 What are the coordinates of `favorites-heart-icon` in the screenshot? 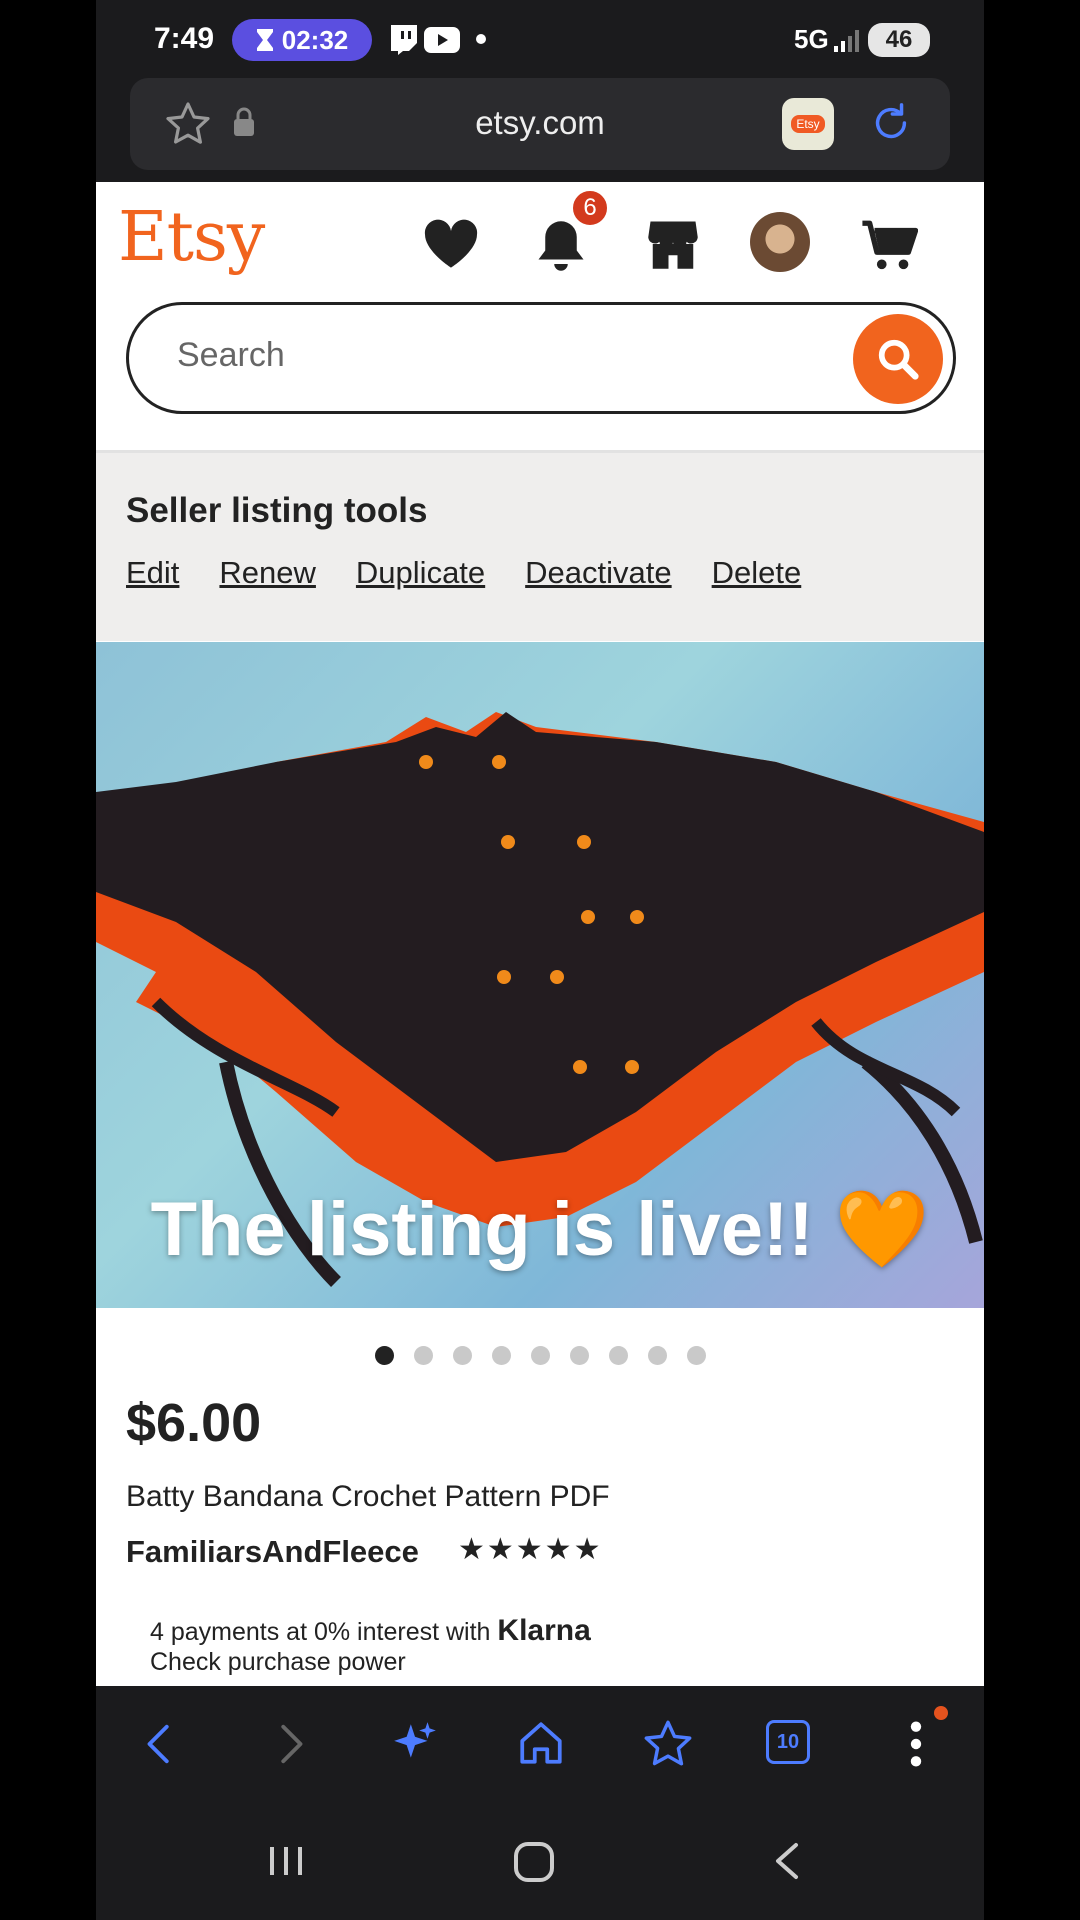 It's located at (451, 244).